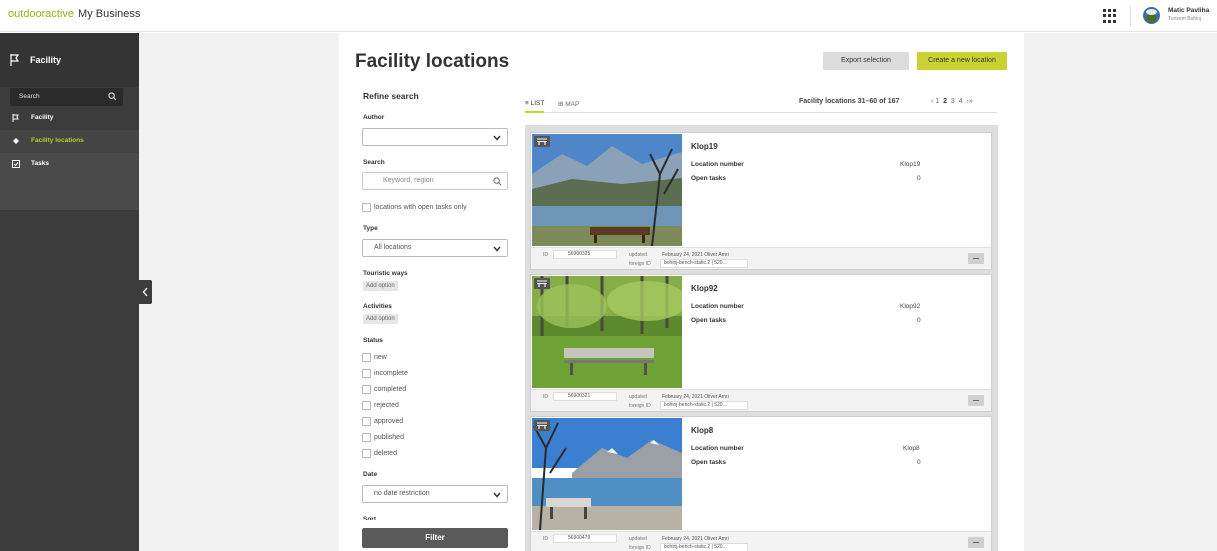 The width and height of the screenshot is (1217, 551). Describe the element at coordinates (962, 61) in the screenshot. I see `create-location-button: Create a new location` at that location.